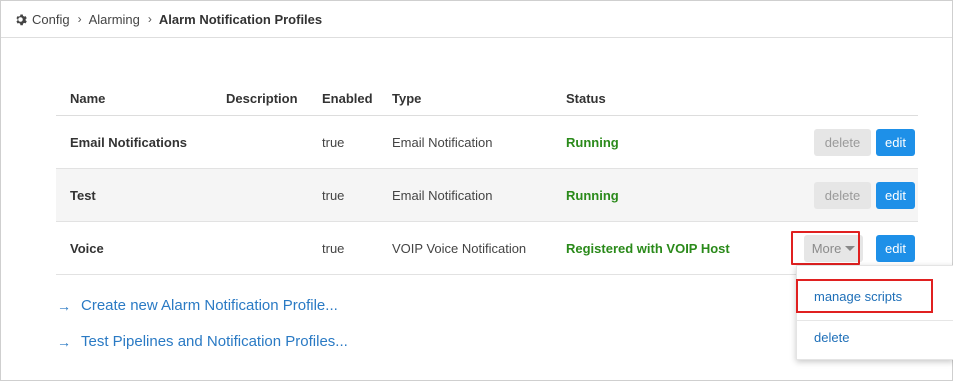 This screenshot has height=381, width=953. I want to click on menu-item-delete: delete, so click(875, 337).